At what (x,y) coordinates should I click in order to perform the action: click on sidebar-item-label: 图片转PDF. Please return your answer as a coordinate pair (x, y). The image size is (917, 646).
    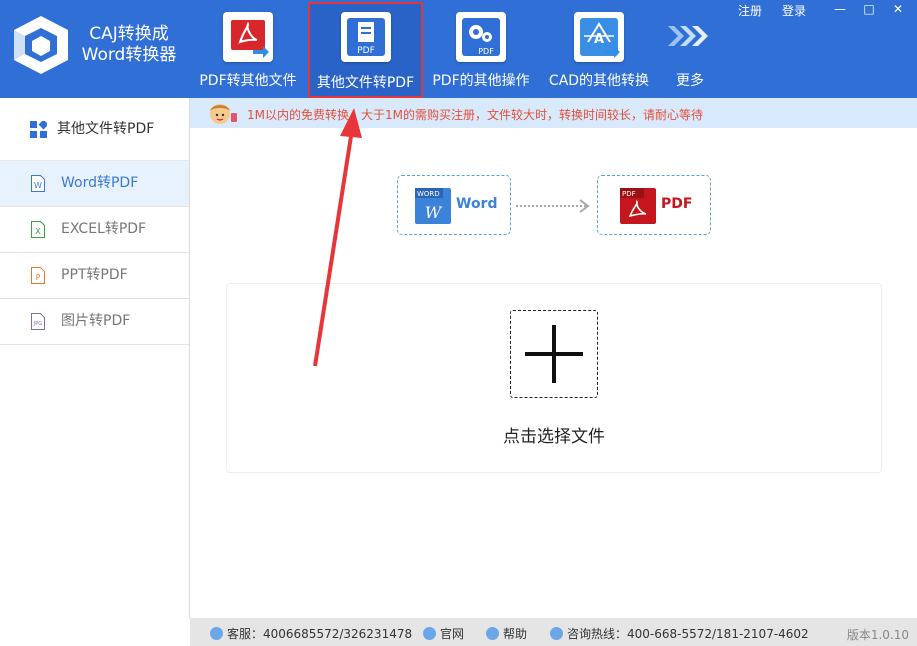
    Looking at the image, I should click on (96, 321).